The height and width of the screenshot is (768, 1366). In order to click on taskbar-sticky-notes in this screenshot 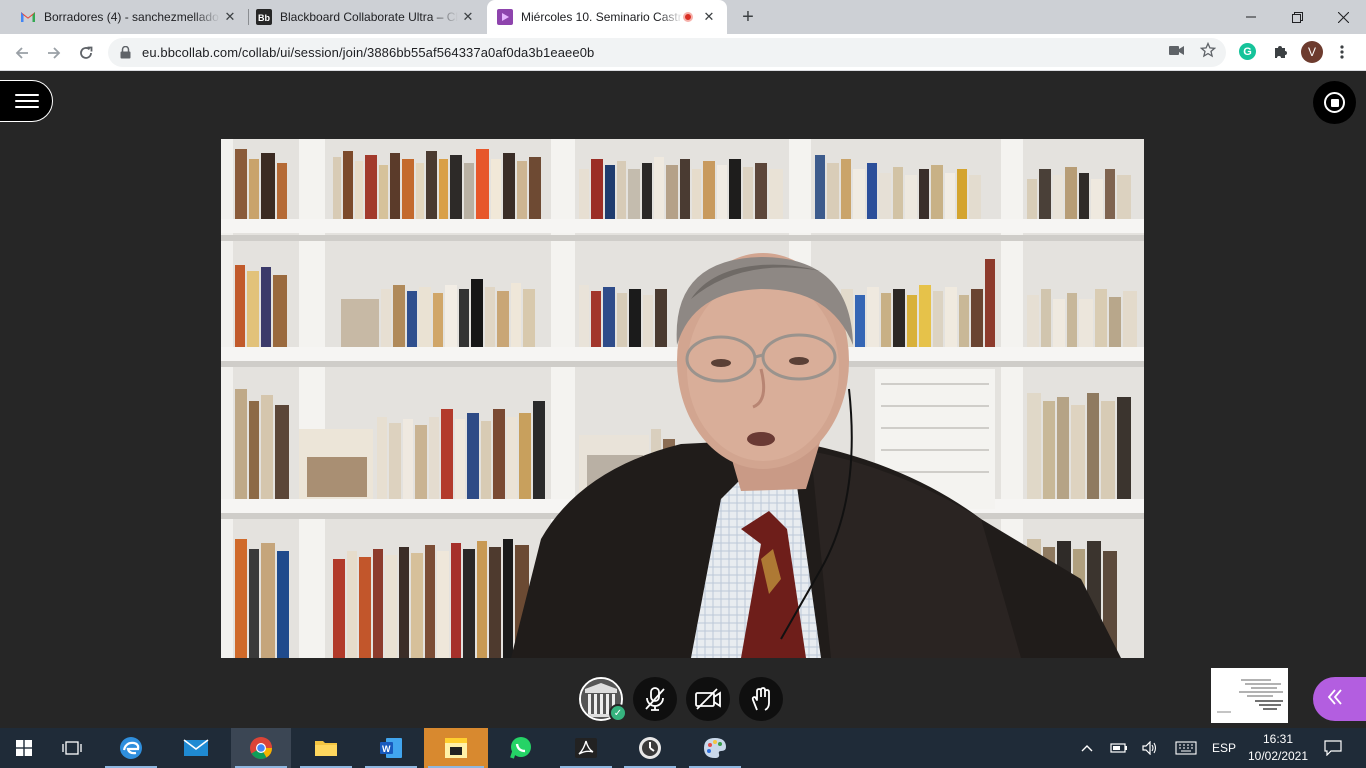, I will do `click(456, 748)`.